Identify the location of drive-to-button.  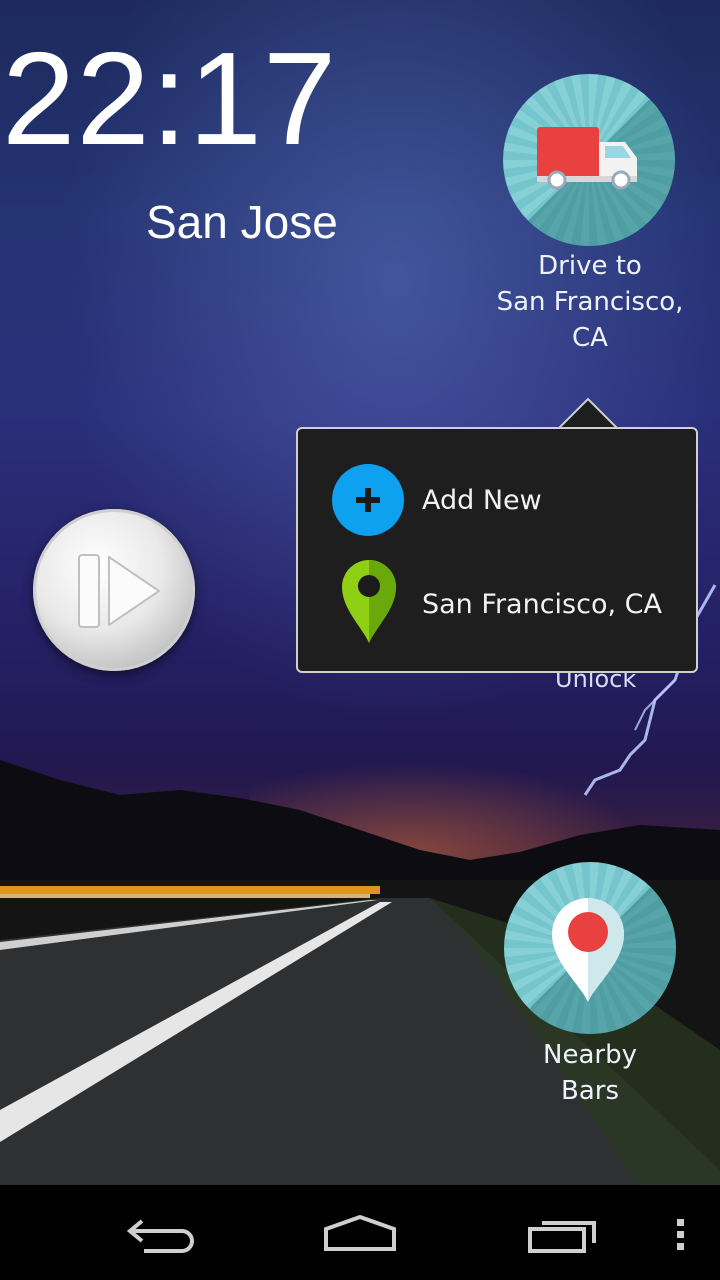
(589, 160).